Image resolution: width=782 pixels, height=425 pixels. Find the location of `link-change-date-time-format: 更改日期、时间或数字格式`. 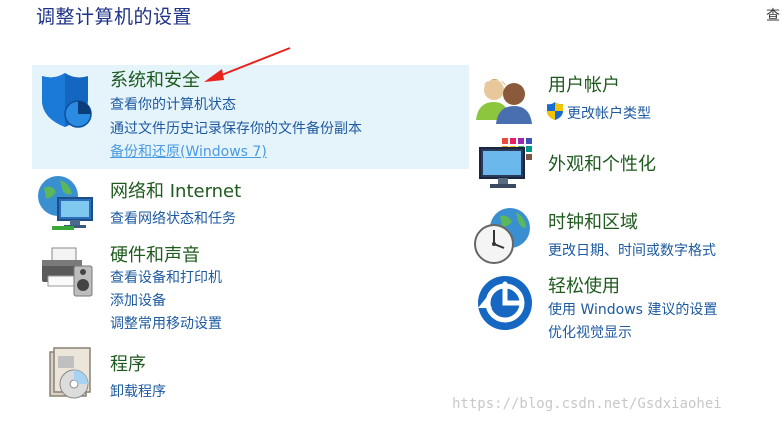

link-change-date-time-format: 更改日期、时间或数字格式 is located at coordinates (632, 250).